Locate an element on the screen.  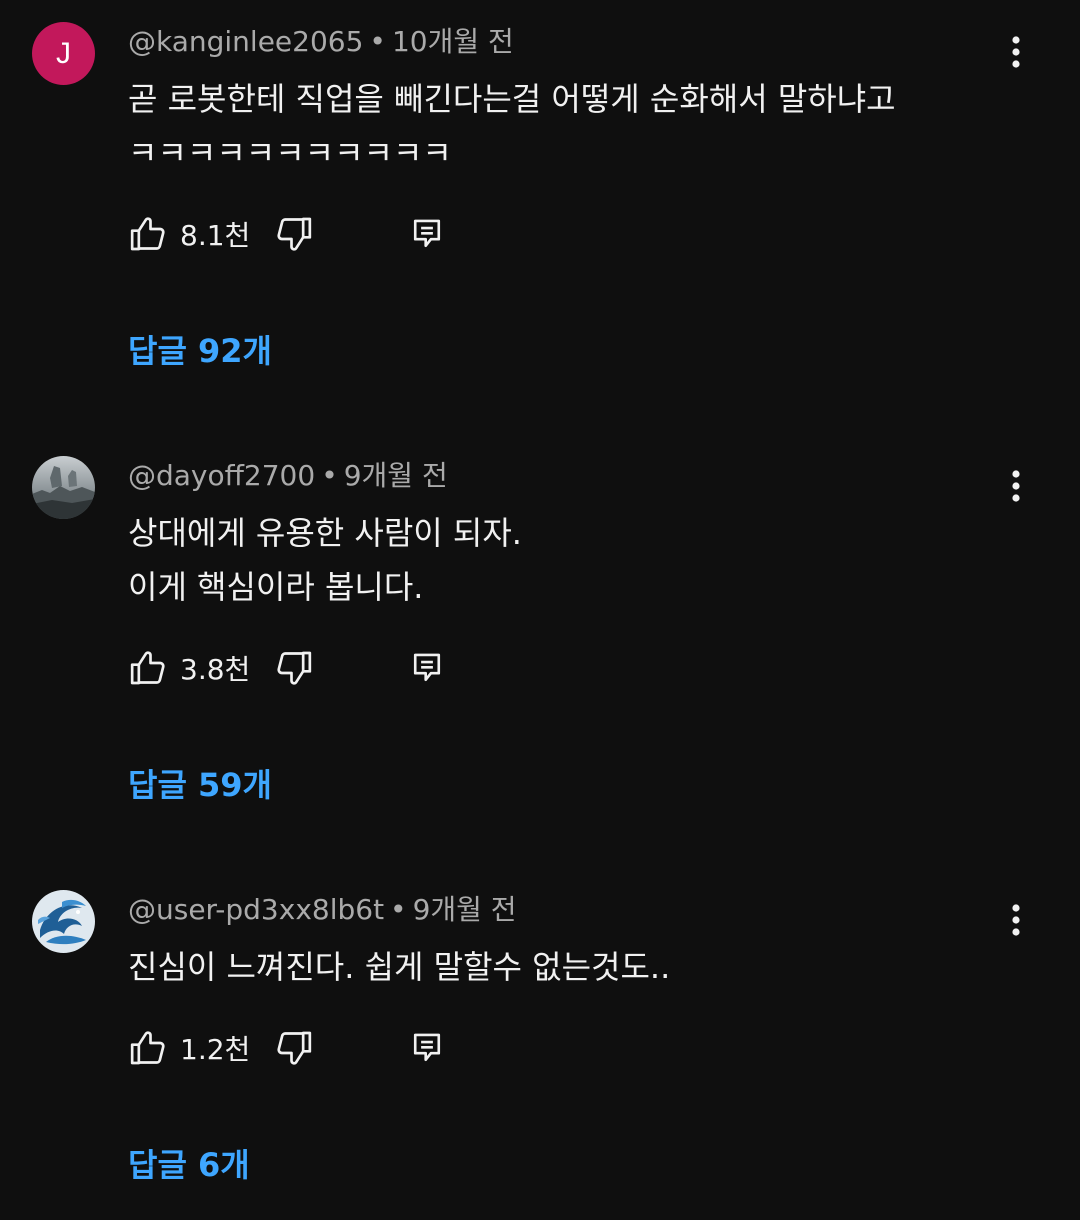
comment-text: 진심이 느껴진다. 쉽게 말할수 없는것도.. is located at coordinates (578, 967).